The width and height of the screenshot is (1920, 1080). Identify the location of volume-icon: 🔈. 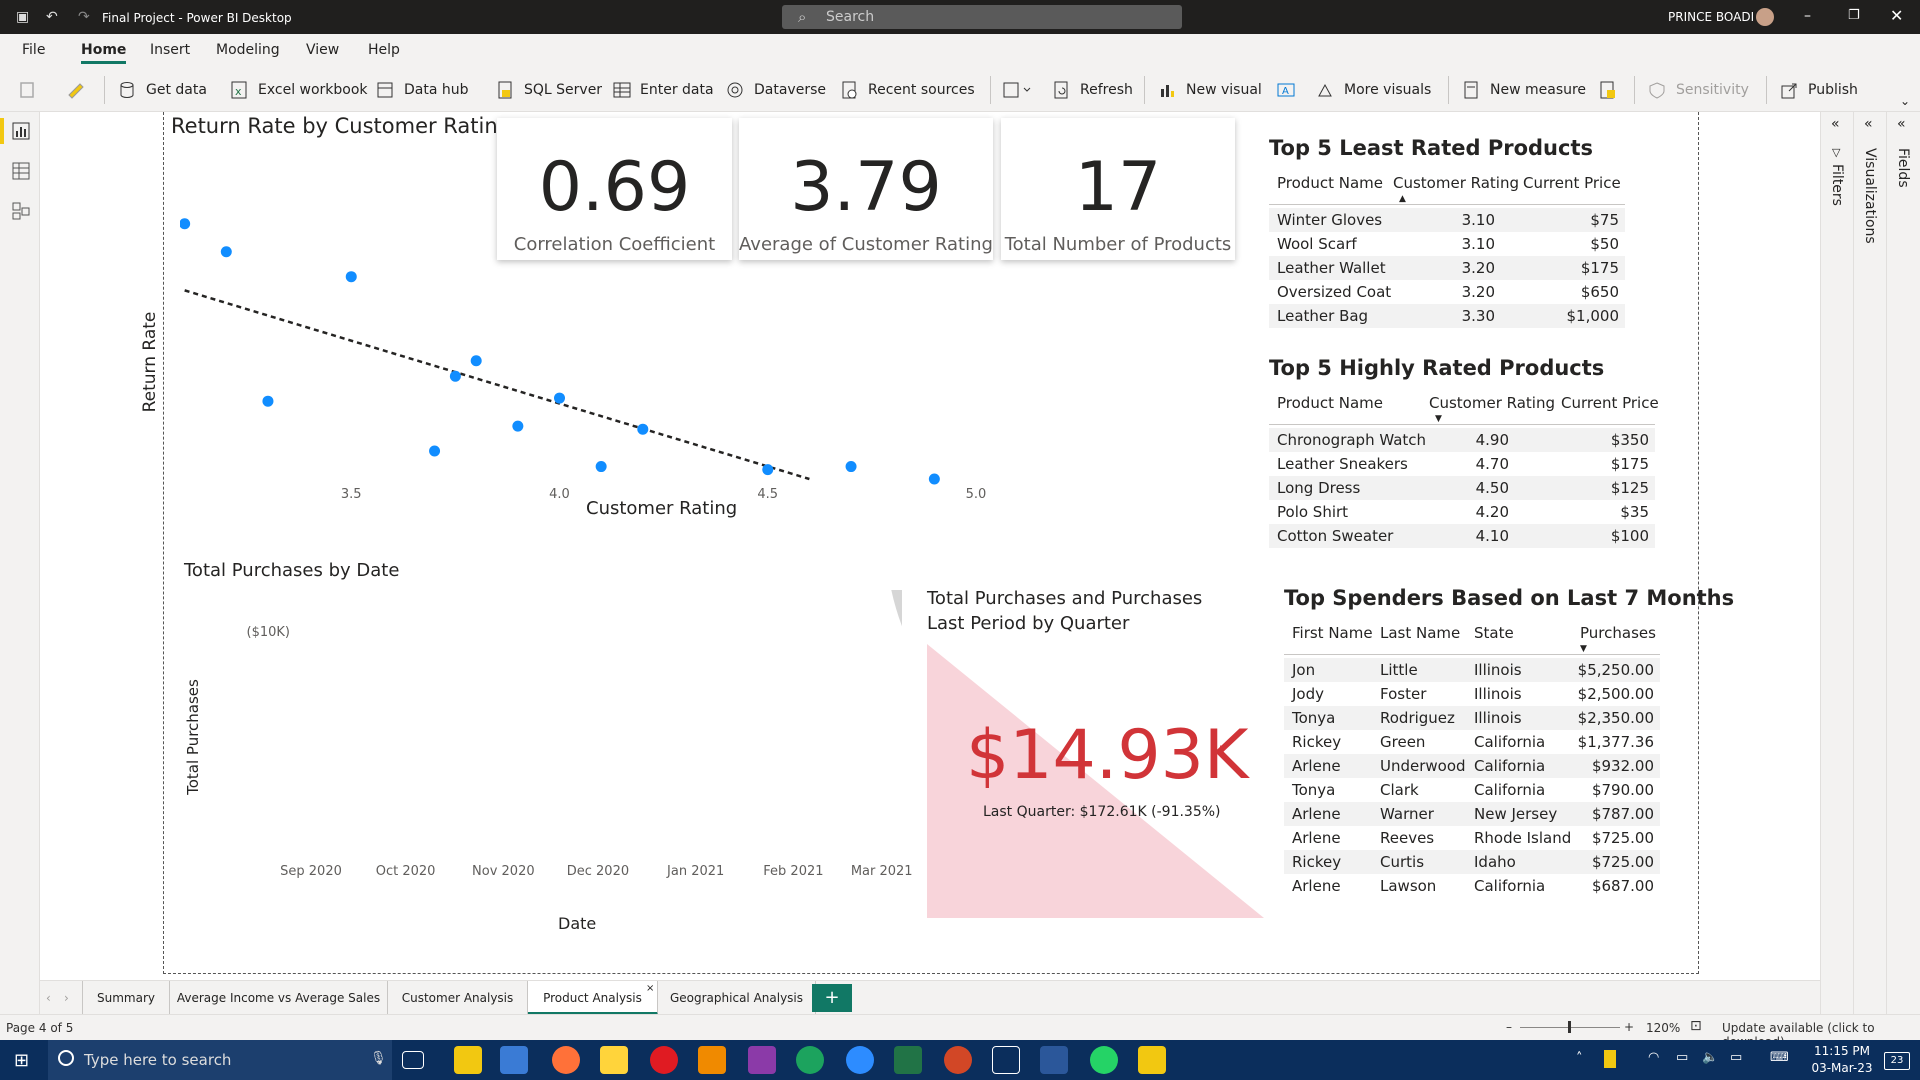
(1710, 1057).